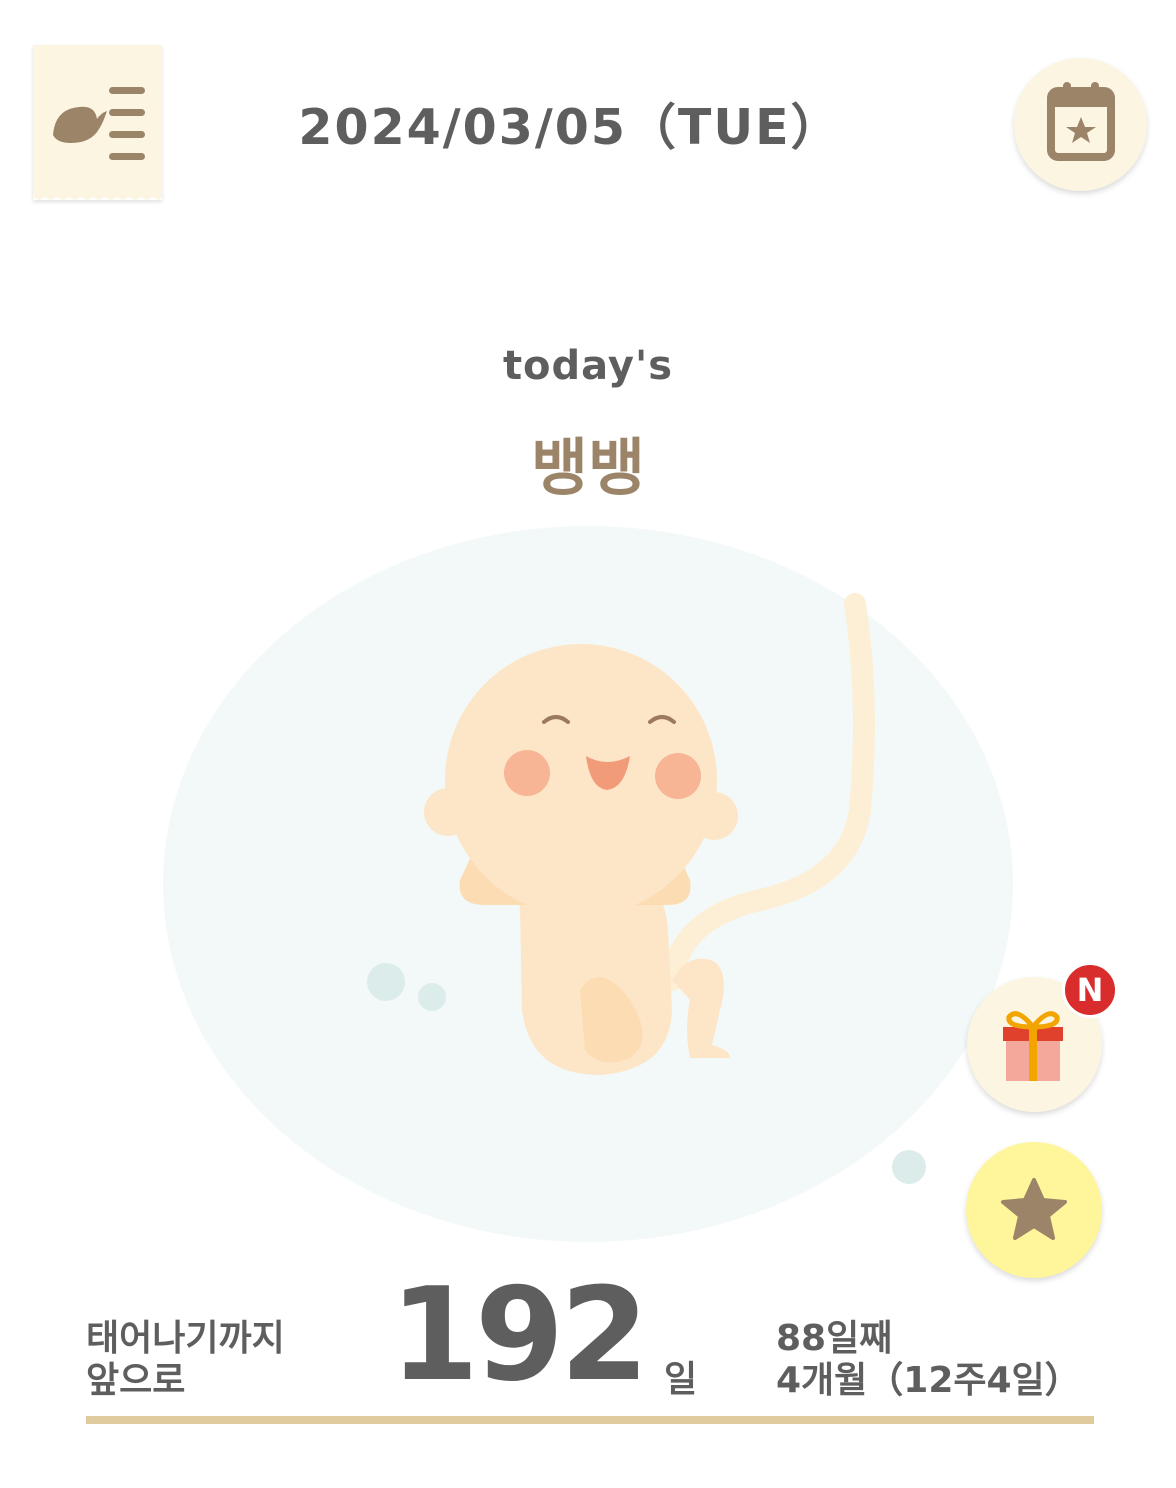 The image size is (1176, 1488). I want to click on pregnancy-progress-info: 88일째 4개월（12주4일）, so click(966, 1360).